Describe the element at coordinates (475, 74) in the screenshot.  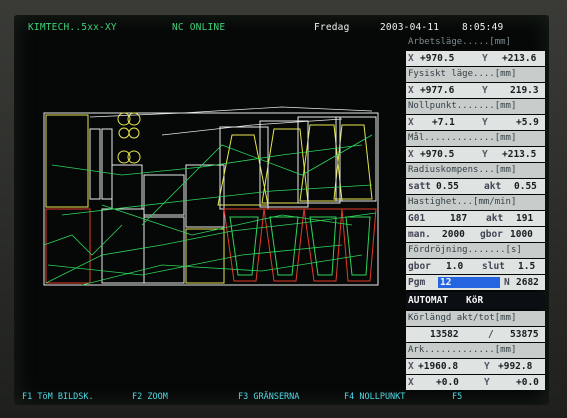
I see `fysiskt-header: Fysiskt läge....[mm]` at that location.